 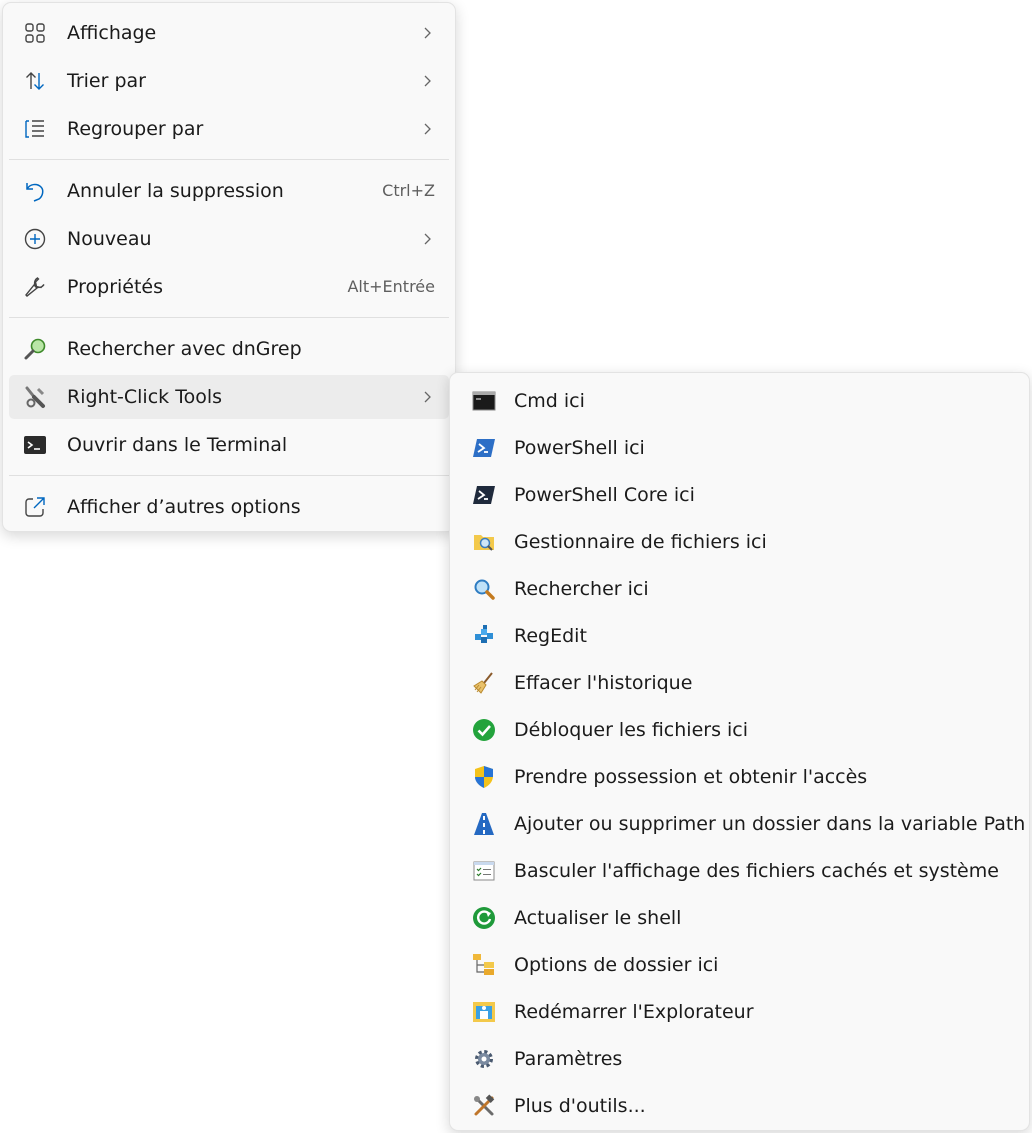 I want to click on submenu-item-options-dossier: Options de dossier ici, so click(x=739, y=965).